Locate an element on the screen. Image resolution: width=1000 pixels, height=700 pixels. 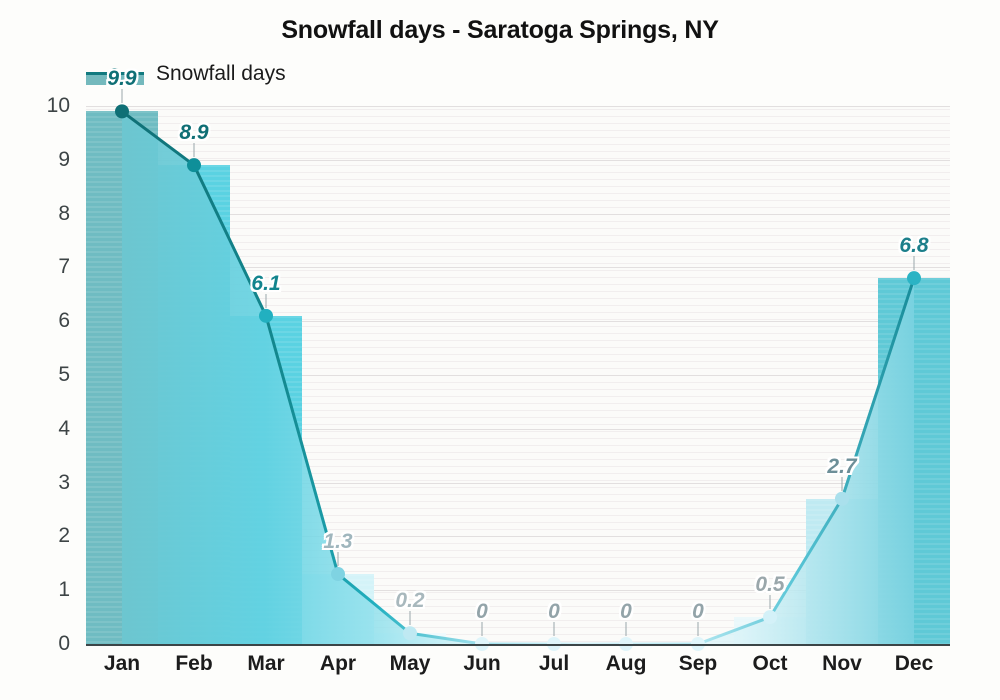
y-axis-tick-6: 6 is located at coordinates (64, 321).